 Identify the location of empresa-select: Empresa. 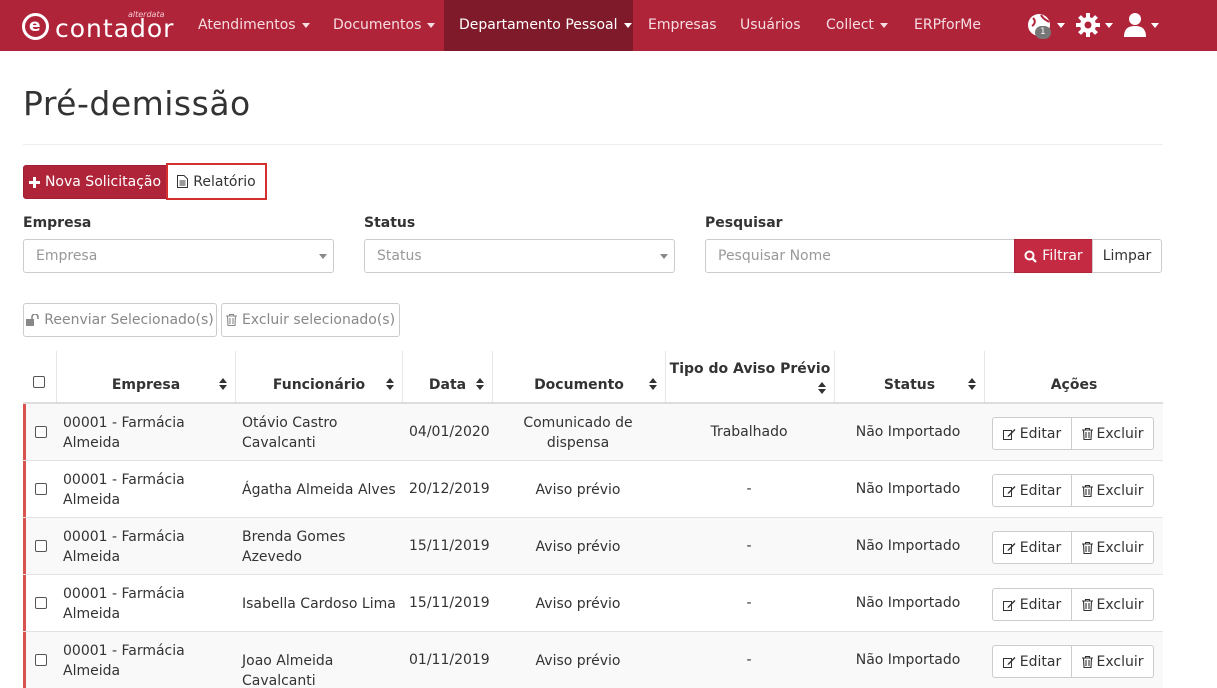
(178, 256).